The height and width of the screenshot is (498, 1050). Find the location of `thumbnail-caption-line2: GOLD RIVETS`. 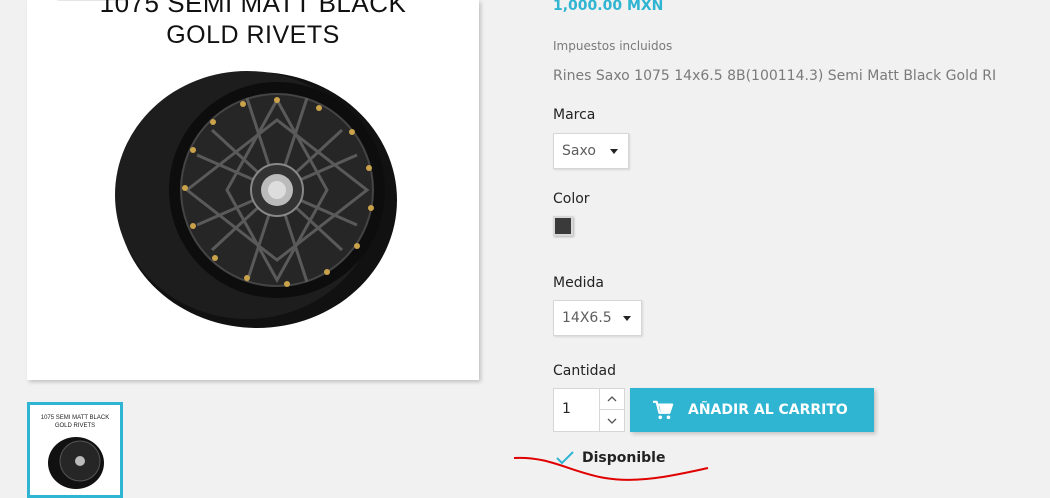

thumbnail-caption-line2: GOLD RIVETS is located at coordinates (75, 426).